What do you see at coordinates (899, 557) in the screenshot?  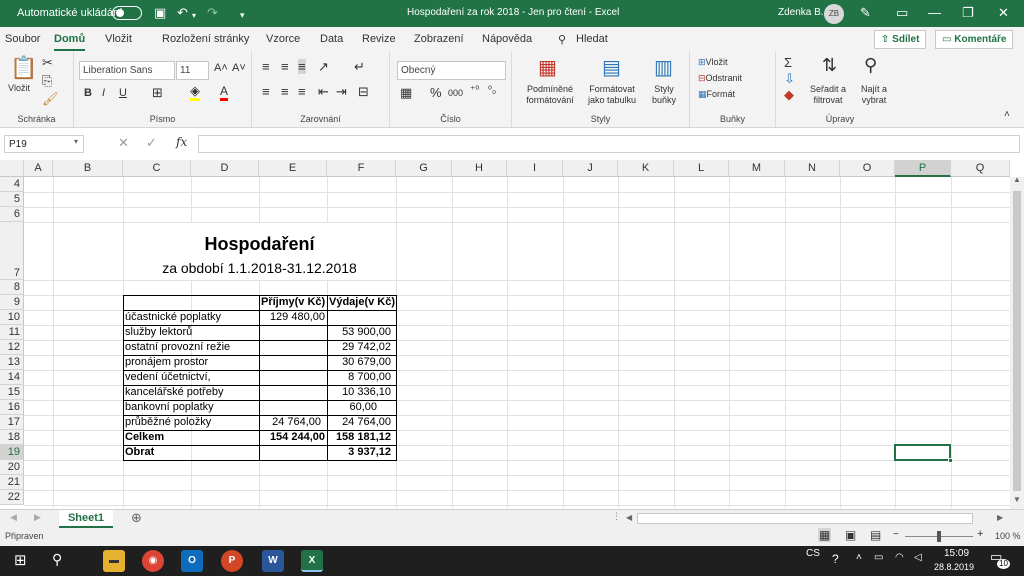 I see `wifi-icon: ◠` at bounding box center [899, 557].